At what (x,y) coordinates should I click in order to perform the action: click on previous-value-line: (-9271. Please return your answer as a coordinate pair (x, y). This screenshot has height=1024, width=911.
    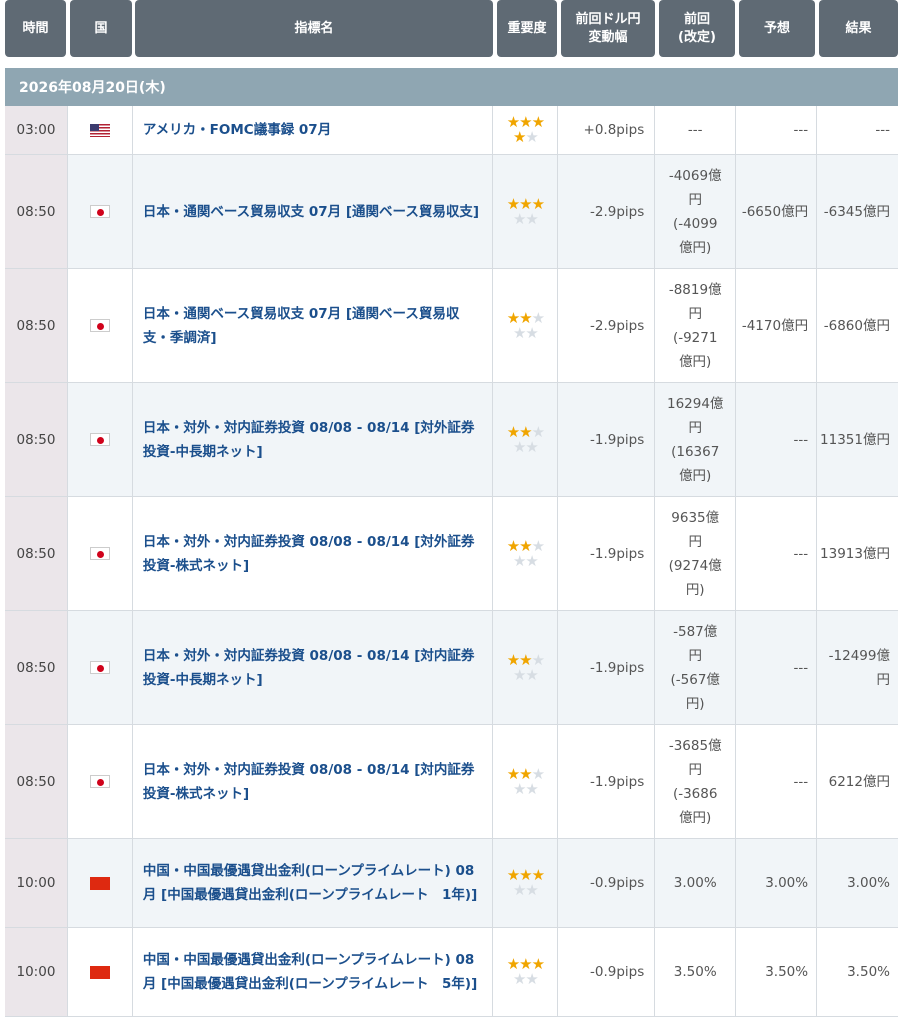
    Looking at the image, I should click on (695, 337).